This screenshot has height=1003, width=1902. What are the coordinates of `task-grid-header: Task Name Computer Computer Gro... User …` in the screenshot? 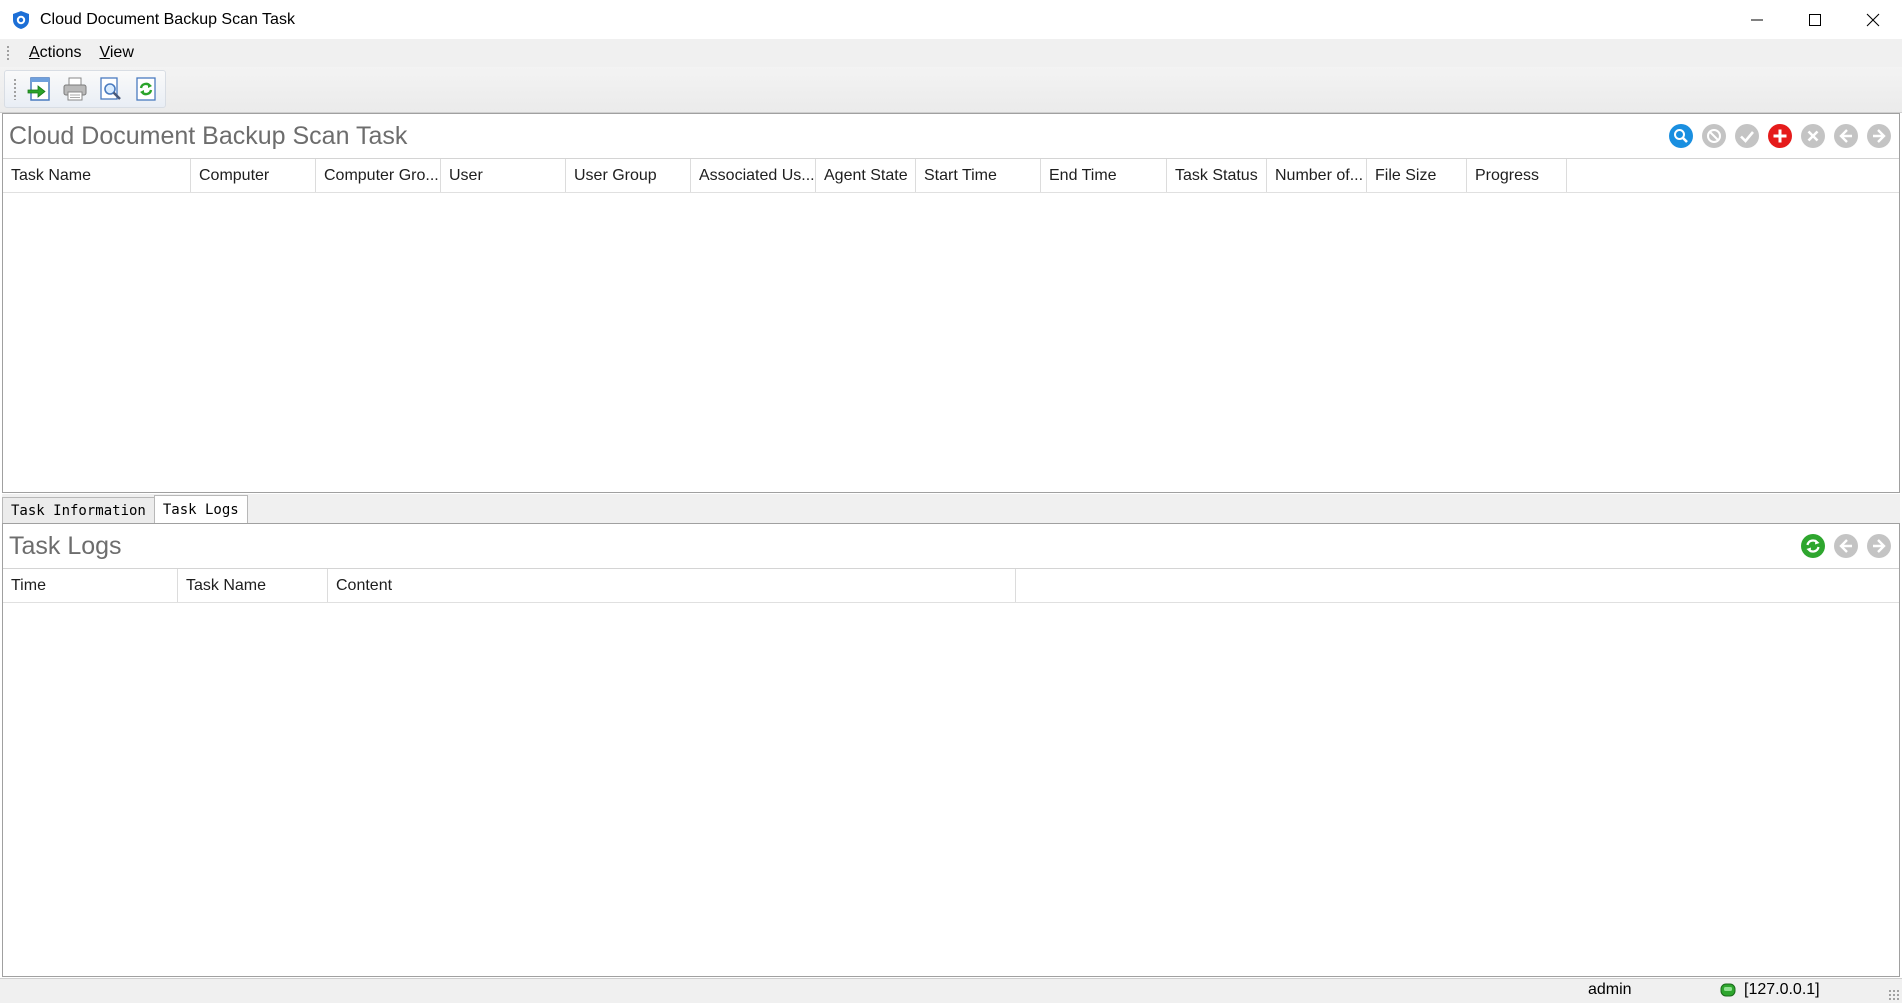 It's located at (951, 176).